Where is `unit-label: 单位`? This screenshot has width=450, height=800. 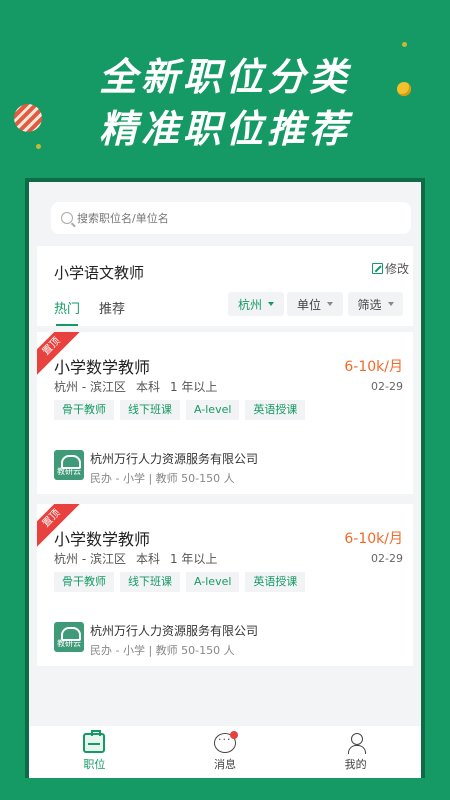
unit-label: 单位 is located at coordinates (308, 304).